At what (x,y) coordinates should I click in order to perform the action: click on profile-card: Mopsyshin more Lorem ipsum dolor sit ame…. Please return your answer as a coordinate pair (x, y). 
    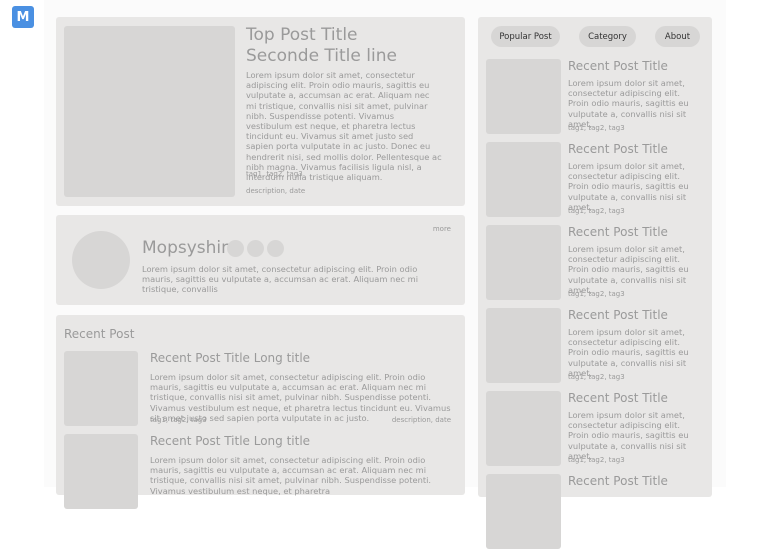
    Looking at the image, I should click on (260, 260).